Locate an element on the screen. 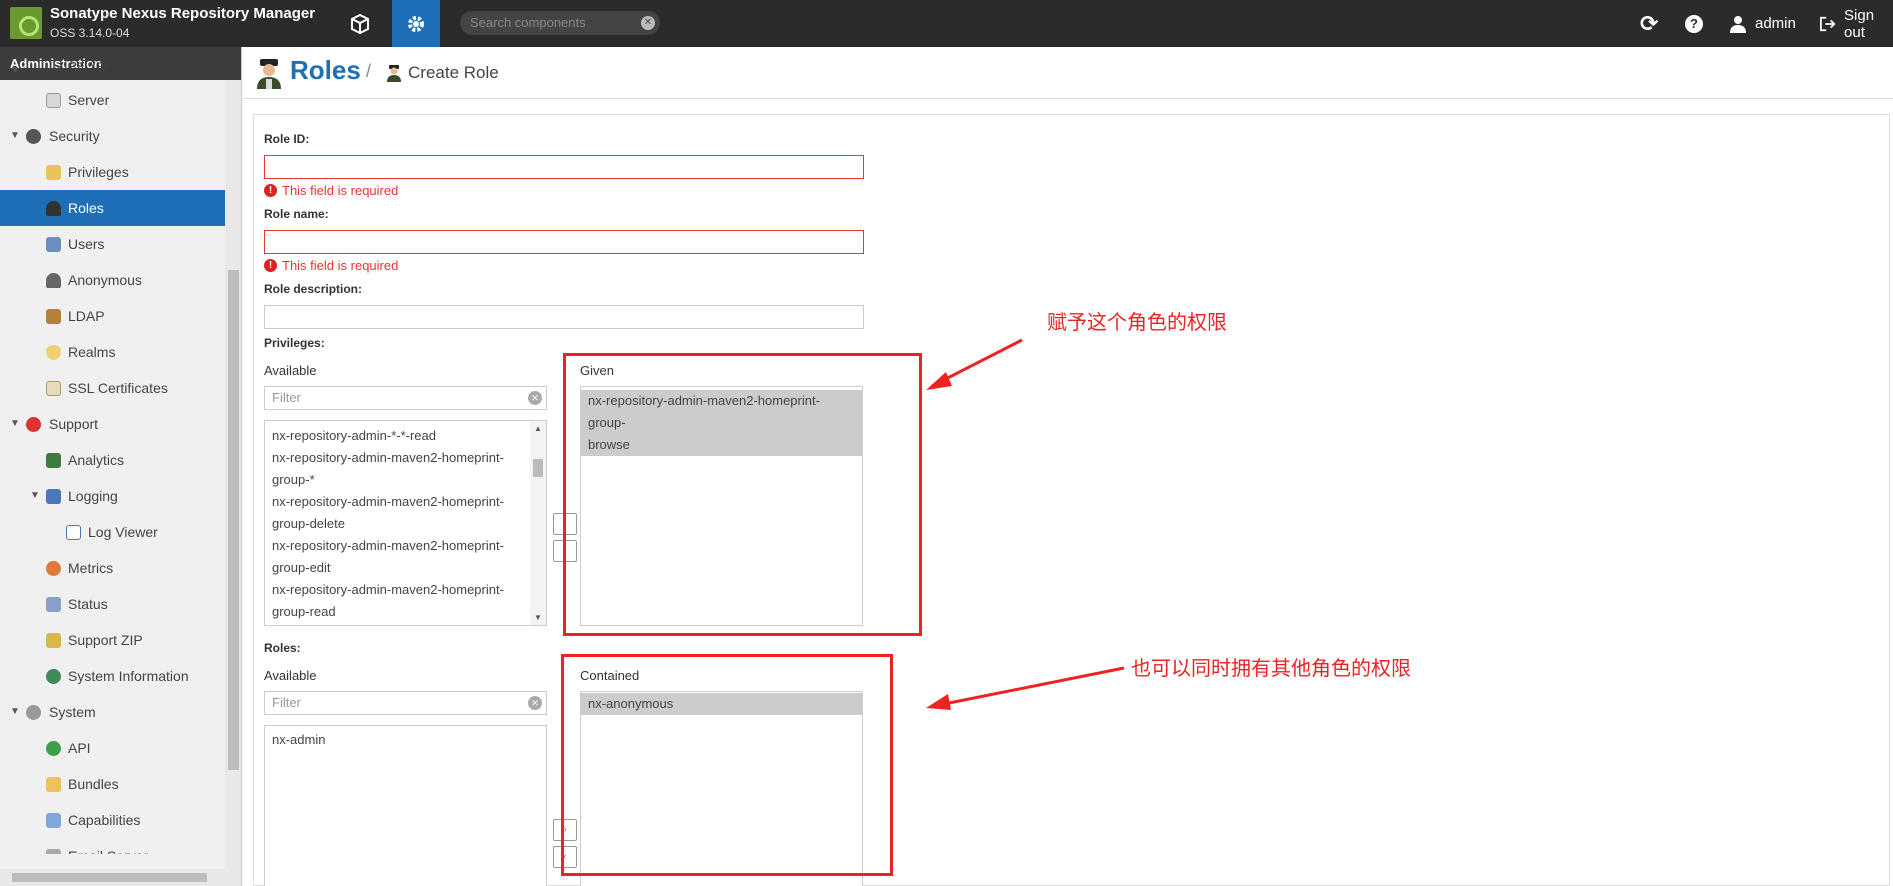 The height and width of the screenshot is (886, 1893). nexus-logo-icon is located at coordinates (26, 23).